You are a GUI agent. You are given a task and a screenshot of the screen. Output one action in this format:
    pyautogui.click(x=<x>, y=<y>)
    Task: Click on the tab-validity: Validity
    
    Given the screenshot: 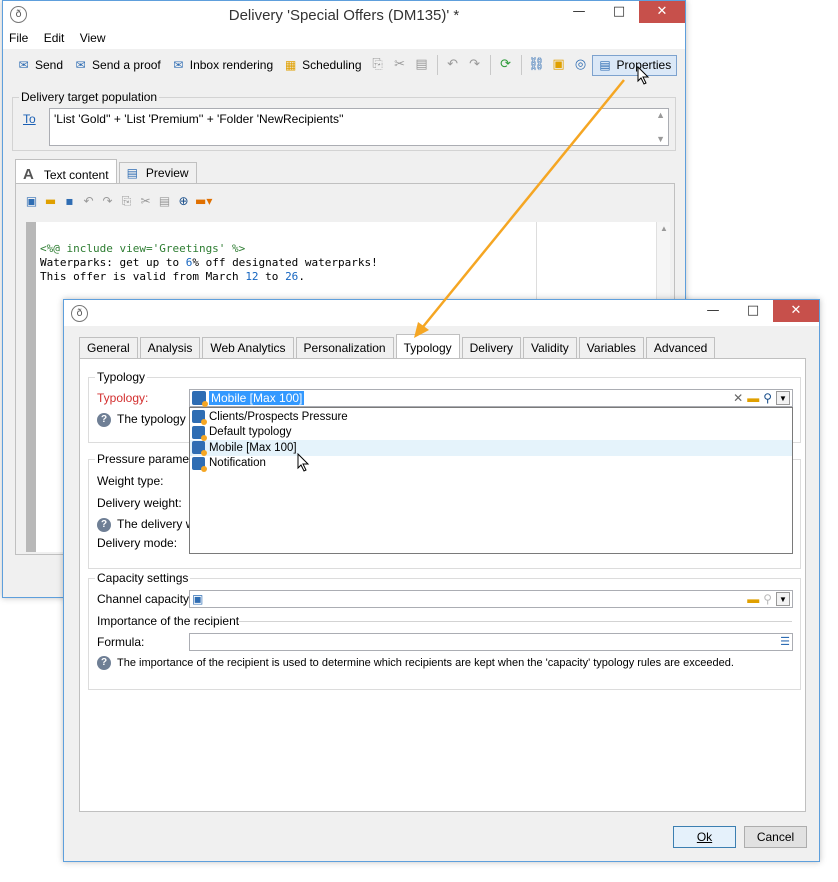 What is the action you would take?
    pyautogui.click(x=549, y=348)
    